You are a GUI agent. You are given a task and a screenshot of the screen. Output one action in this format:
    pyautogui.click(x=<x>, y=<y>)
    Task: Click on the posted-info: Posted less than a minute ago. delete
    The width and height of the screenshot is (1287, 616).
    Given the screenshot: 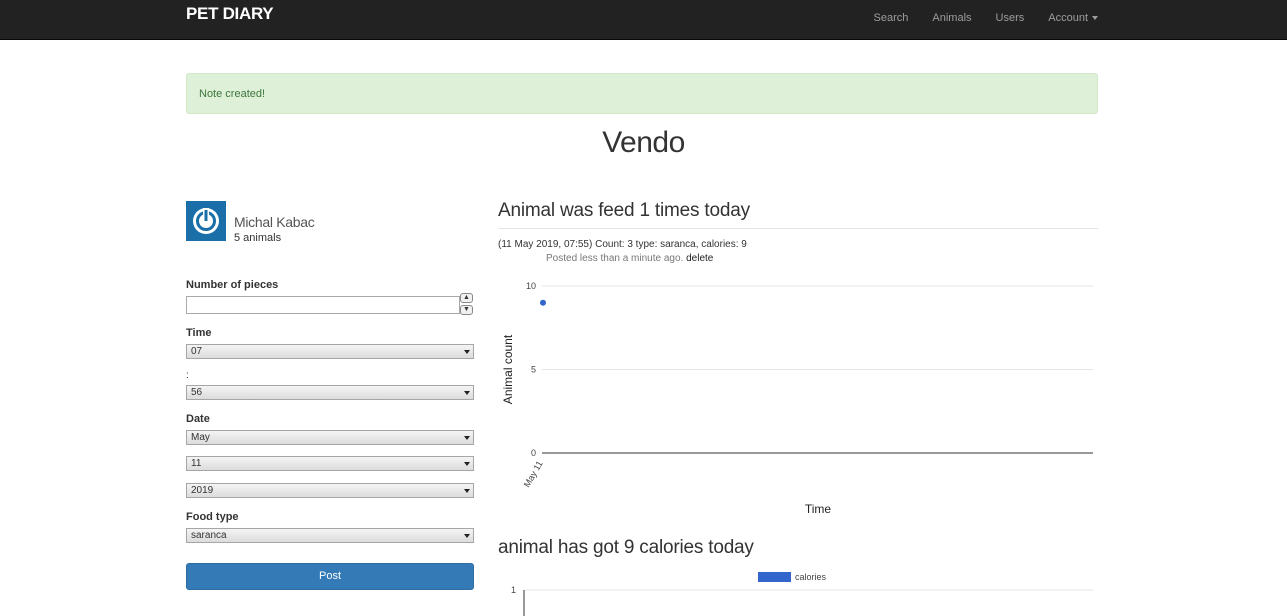 What is the action you would take?
    pyautogui.click(x=629, y=258)
    